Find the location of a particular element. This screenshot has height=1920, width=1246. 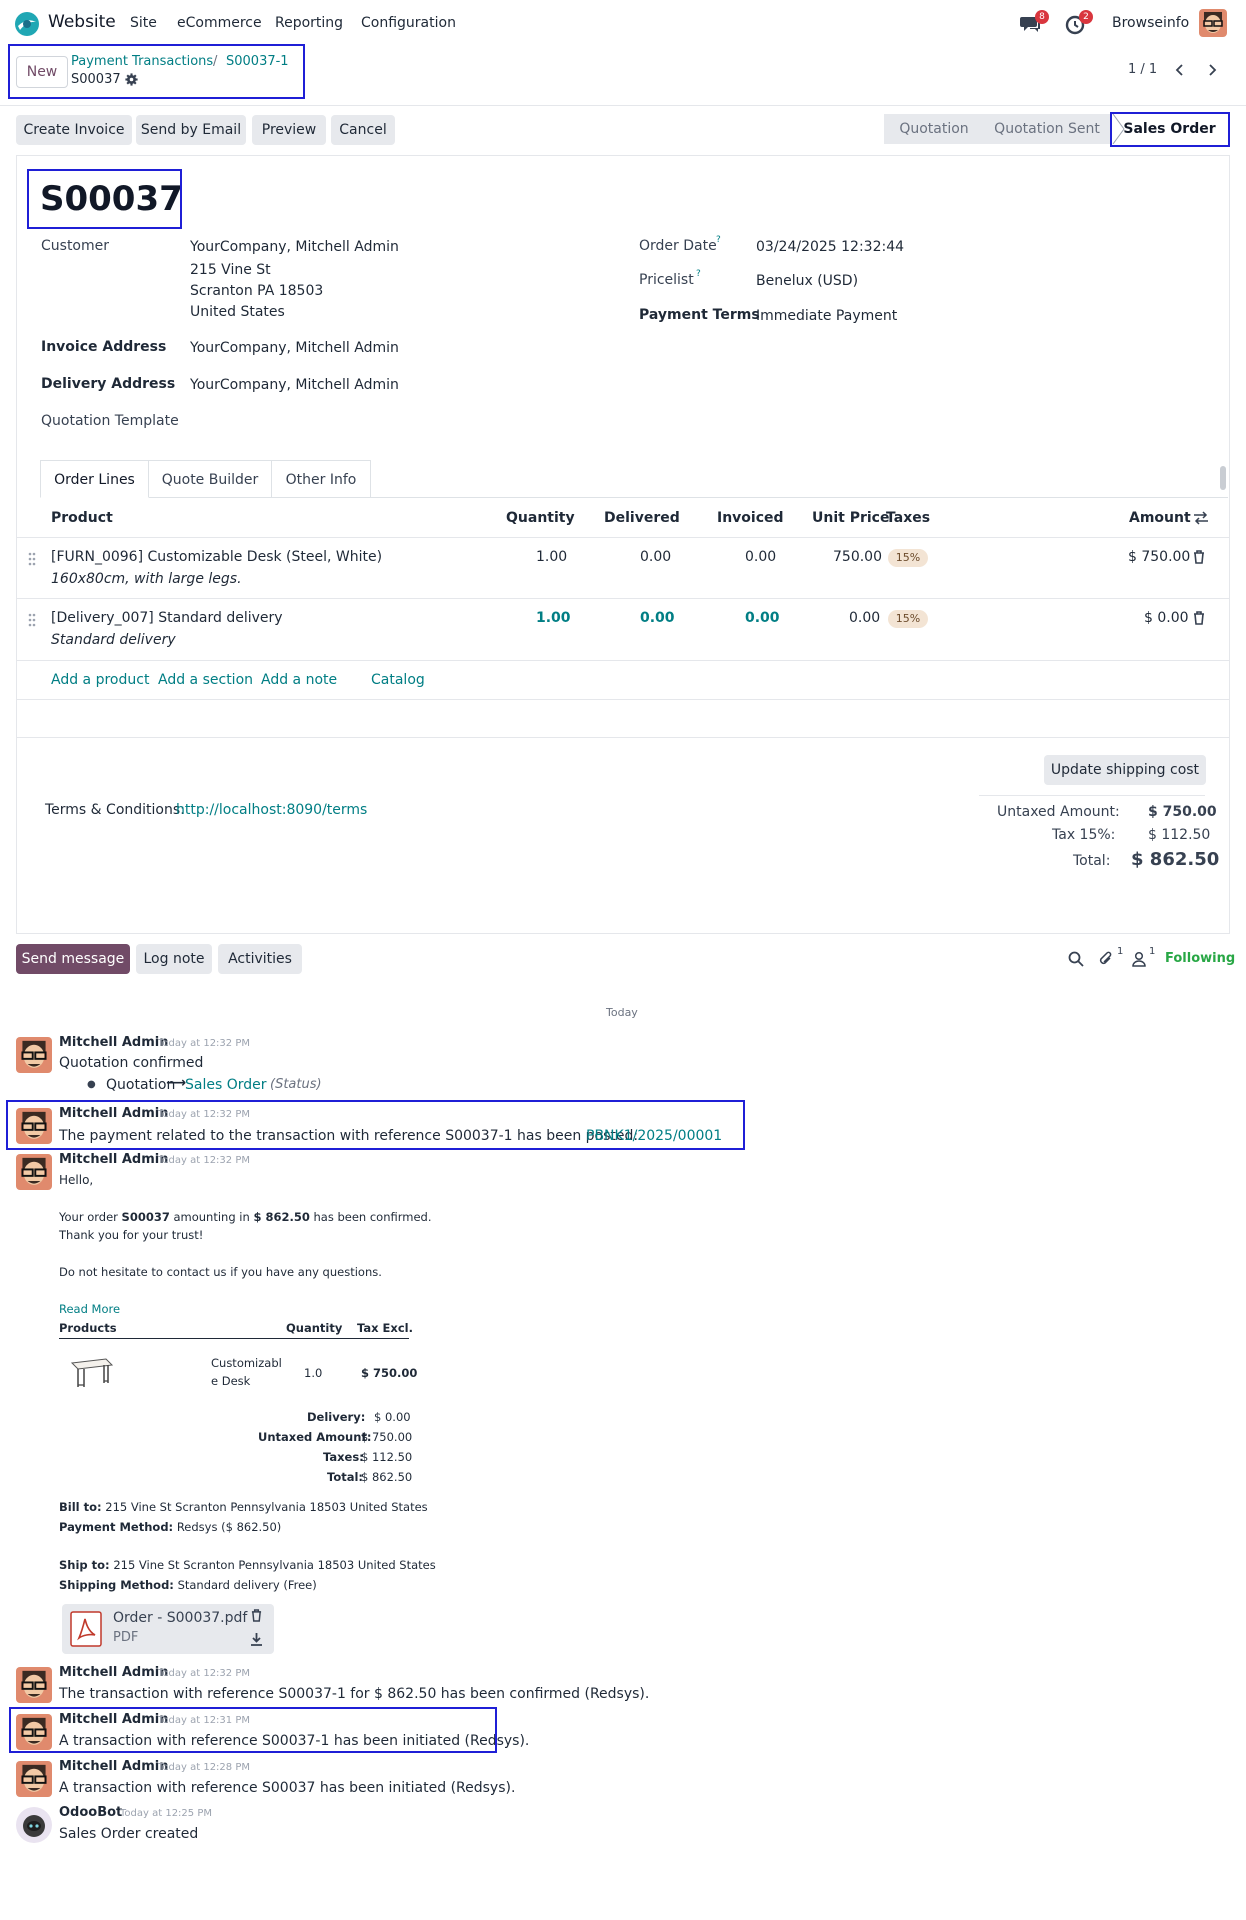

menu-configuration: Configuration is located at coordinates (408, 23).